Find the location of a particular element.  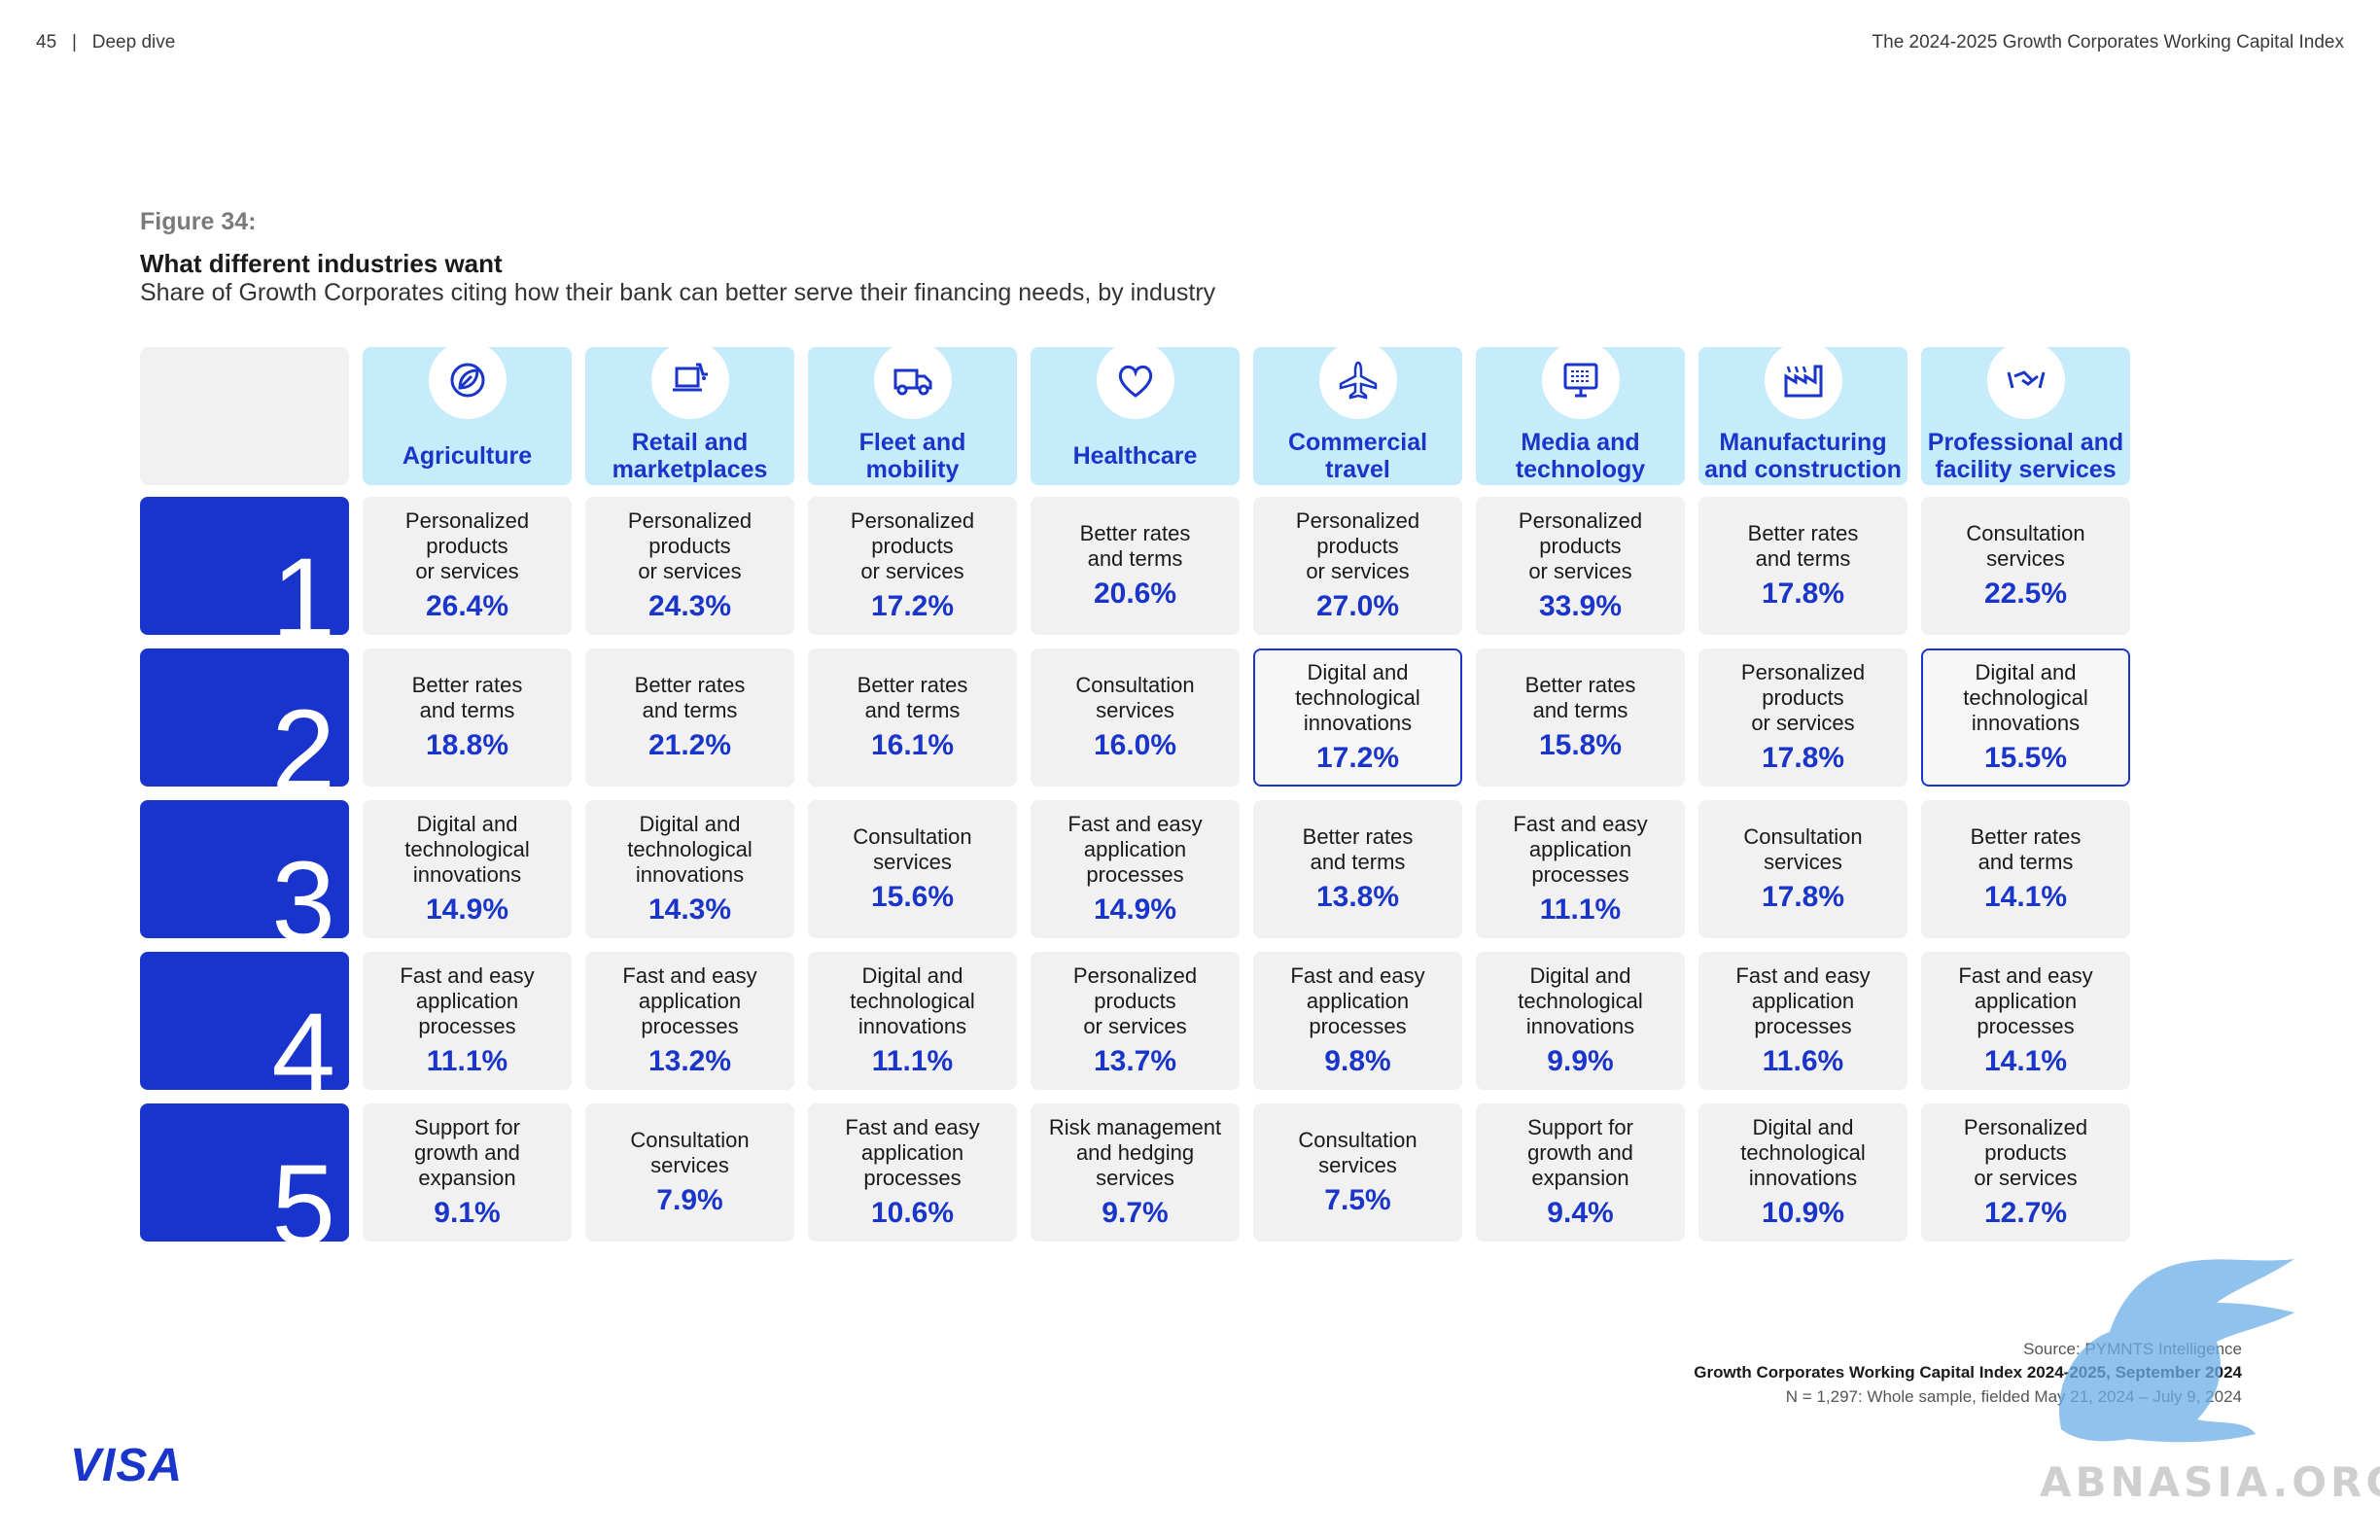

industry-header: Media and technology is located at coordinates (1580, 413).